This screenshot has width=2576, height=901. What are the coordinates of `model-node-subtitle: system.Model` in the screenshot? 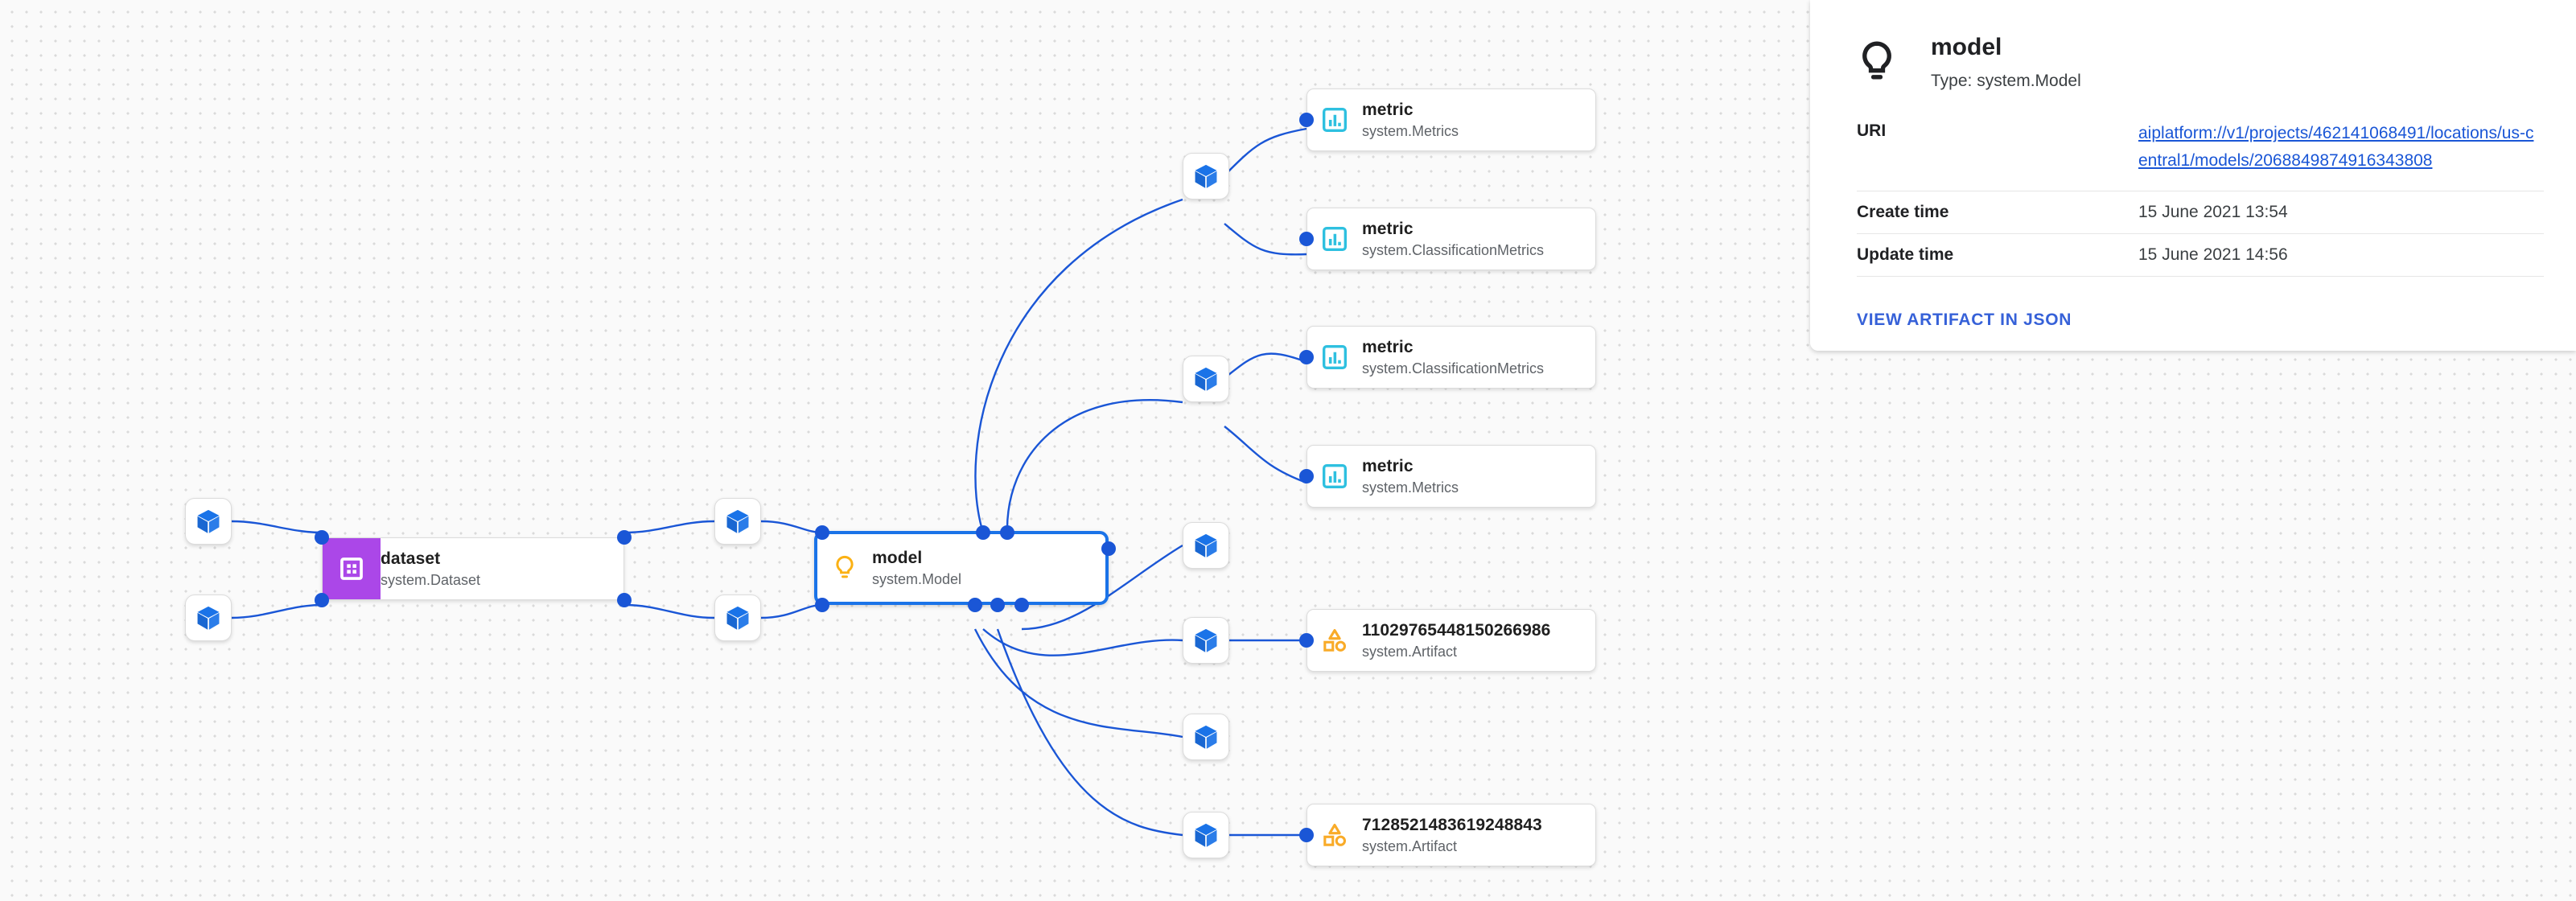 It's located at (917, 578).